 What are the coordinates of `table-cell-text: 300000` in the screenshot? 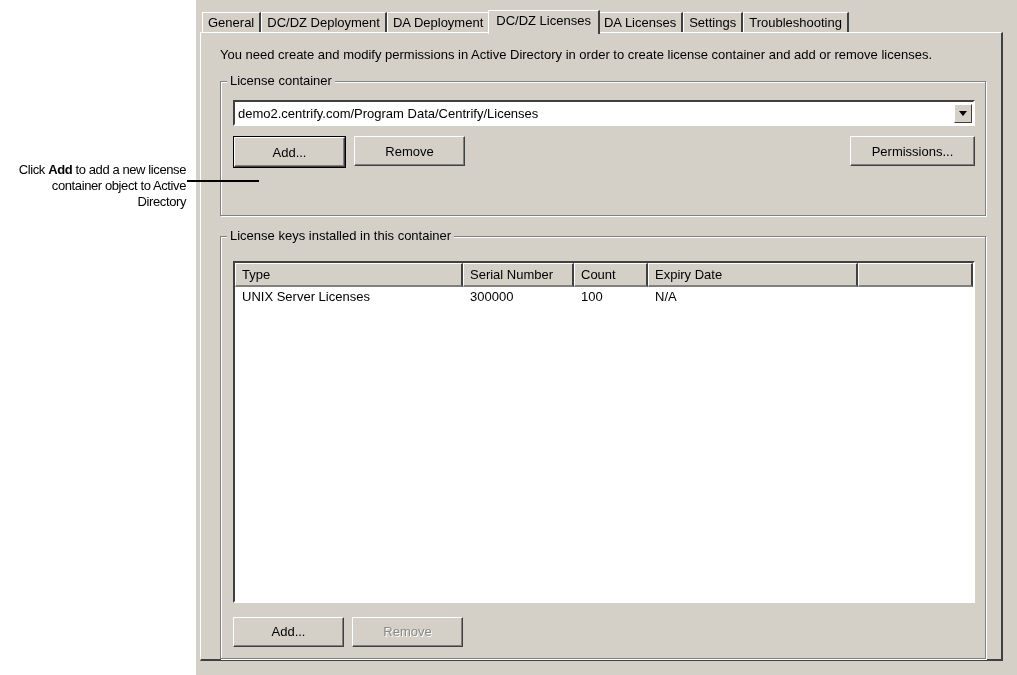 It's located at (492, 297).